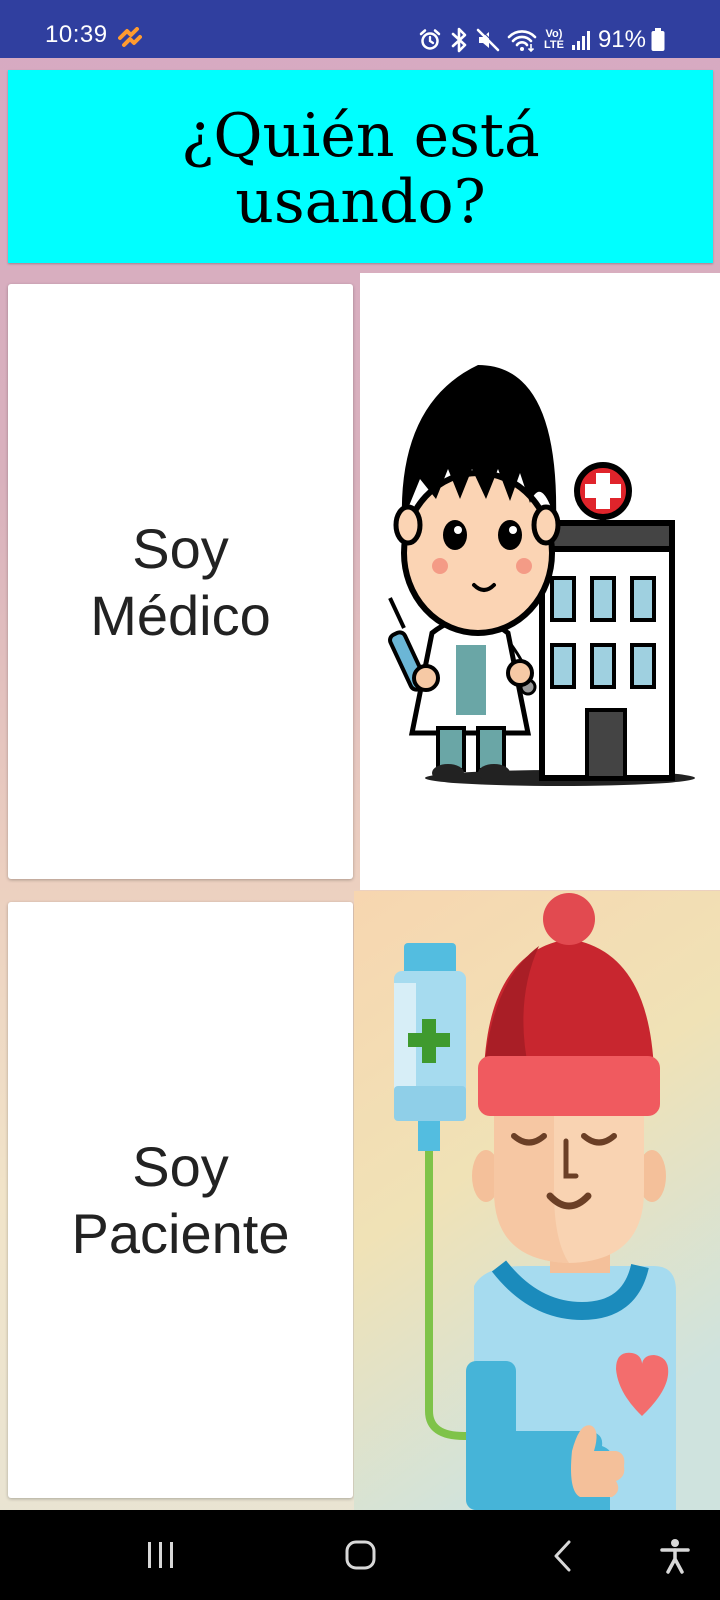 The height and width of the screenshot is (1600, 720). Describe the element at coordinates (563, 1558) in the screenshot. I see `back-icon` at that location.